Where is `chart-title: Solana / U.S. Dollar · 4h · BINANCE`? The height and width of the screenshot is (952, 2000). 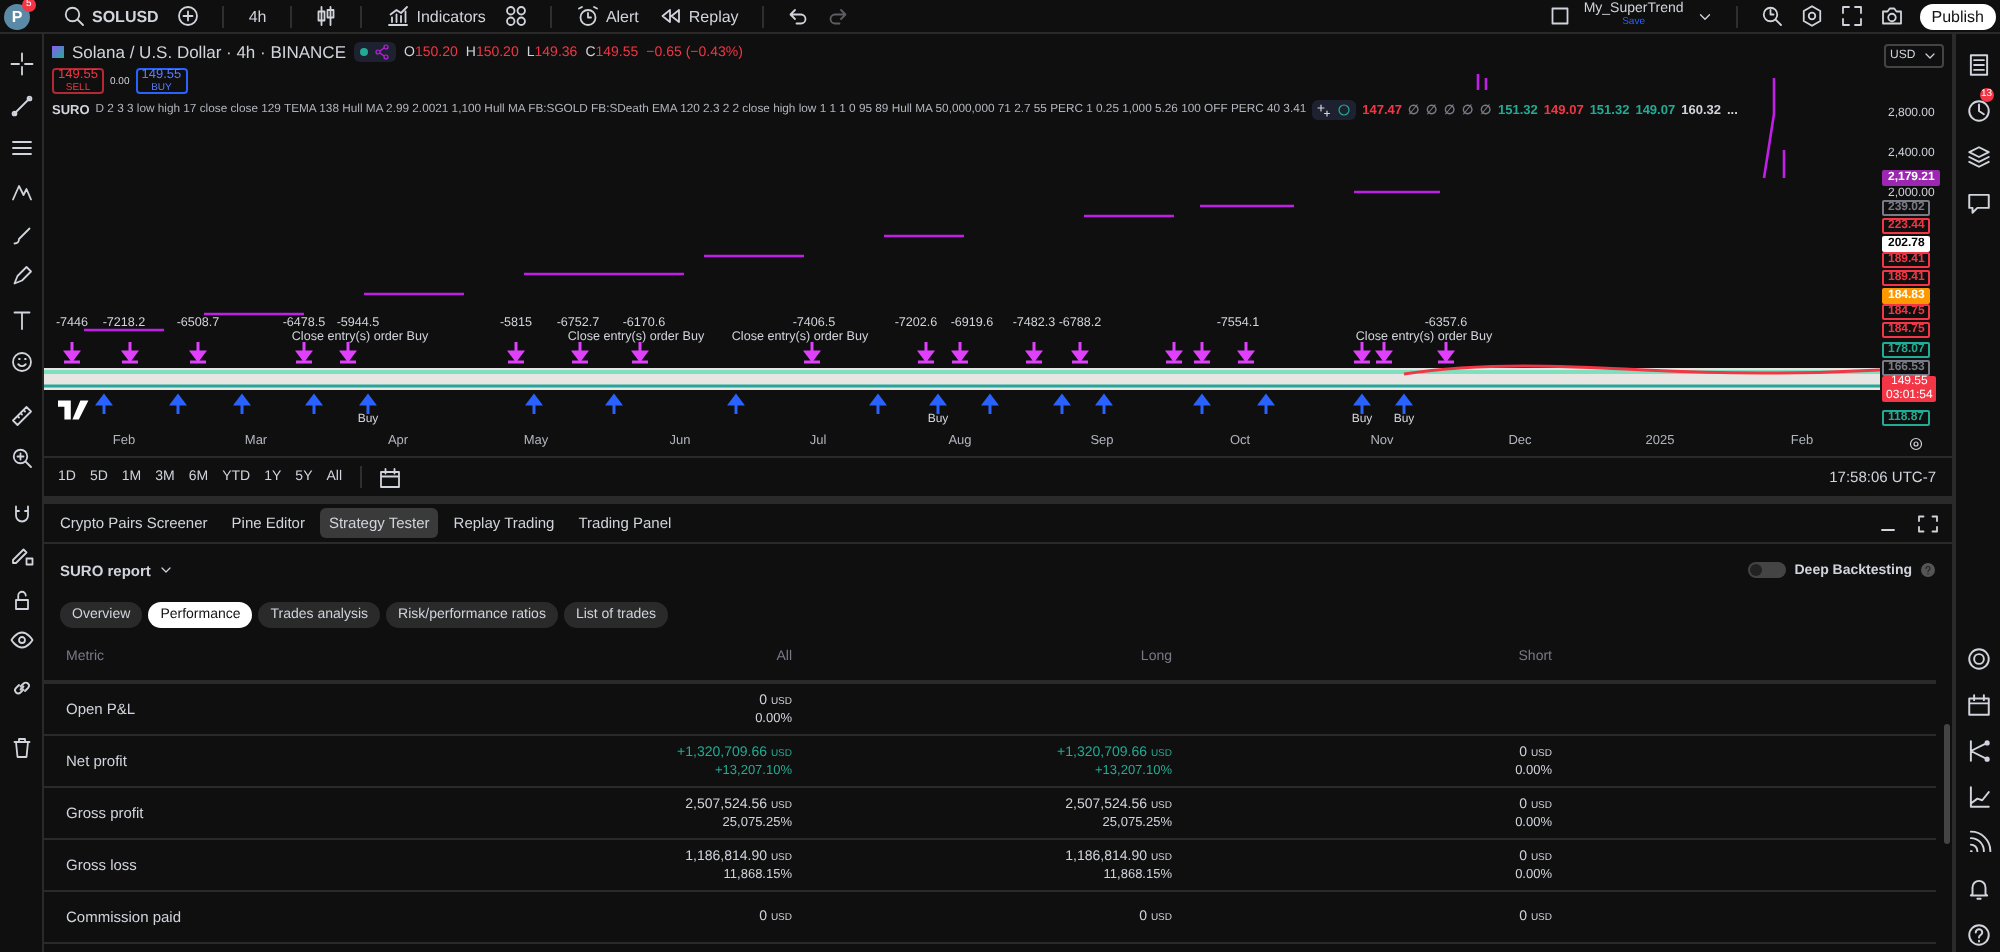 chart-title: Solana / U.S. Dollar · 4h · BINANCE is located at coordinates (209, 52).